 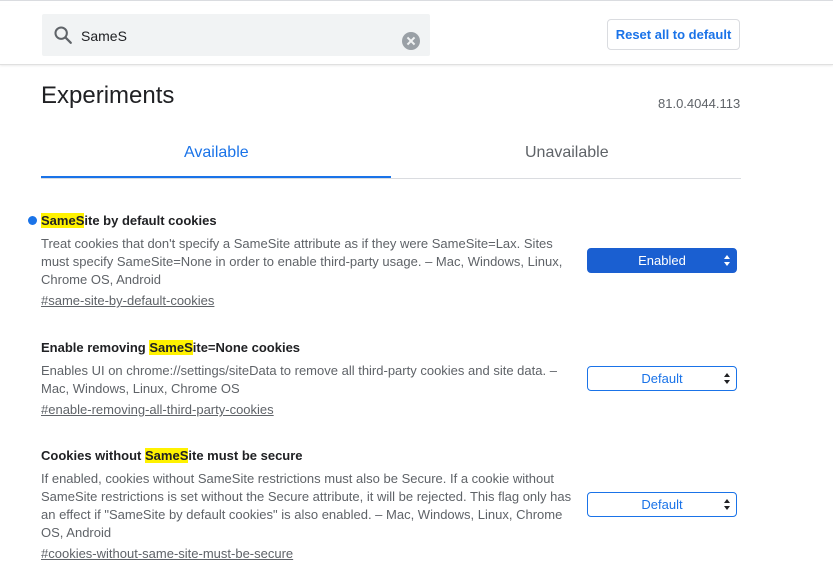 I want to click on title-text: ite=None cookies, so click(x=246, y=347).